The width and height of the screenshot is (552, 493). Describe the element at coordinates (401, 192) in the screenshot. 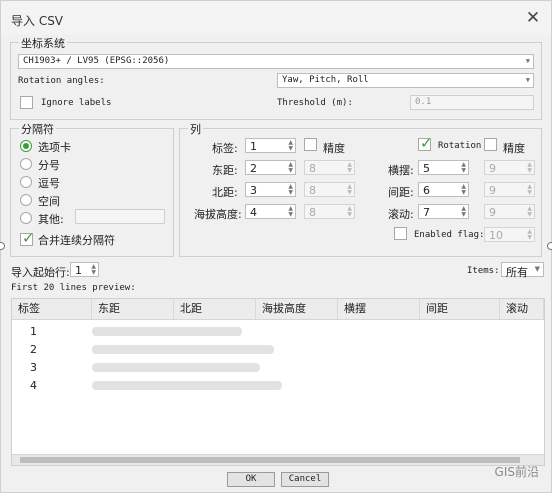

I see `pitch-column-label: 间距:` at that location.